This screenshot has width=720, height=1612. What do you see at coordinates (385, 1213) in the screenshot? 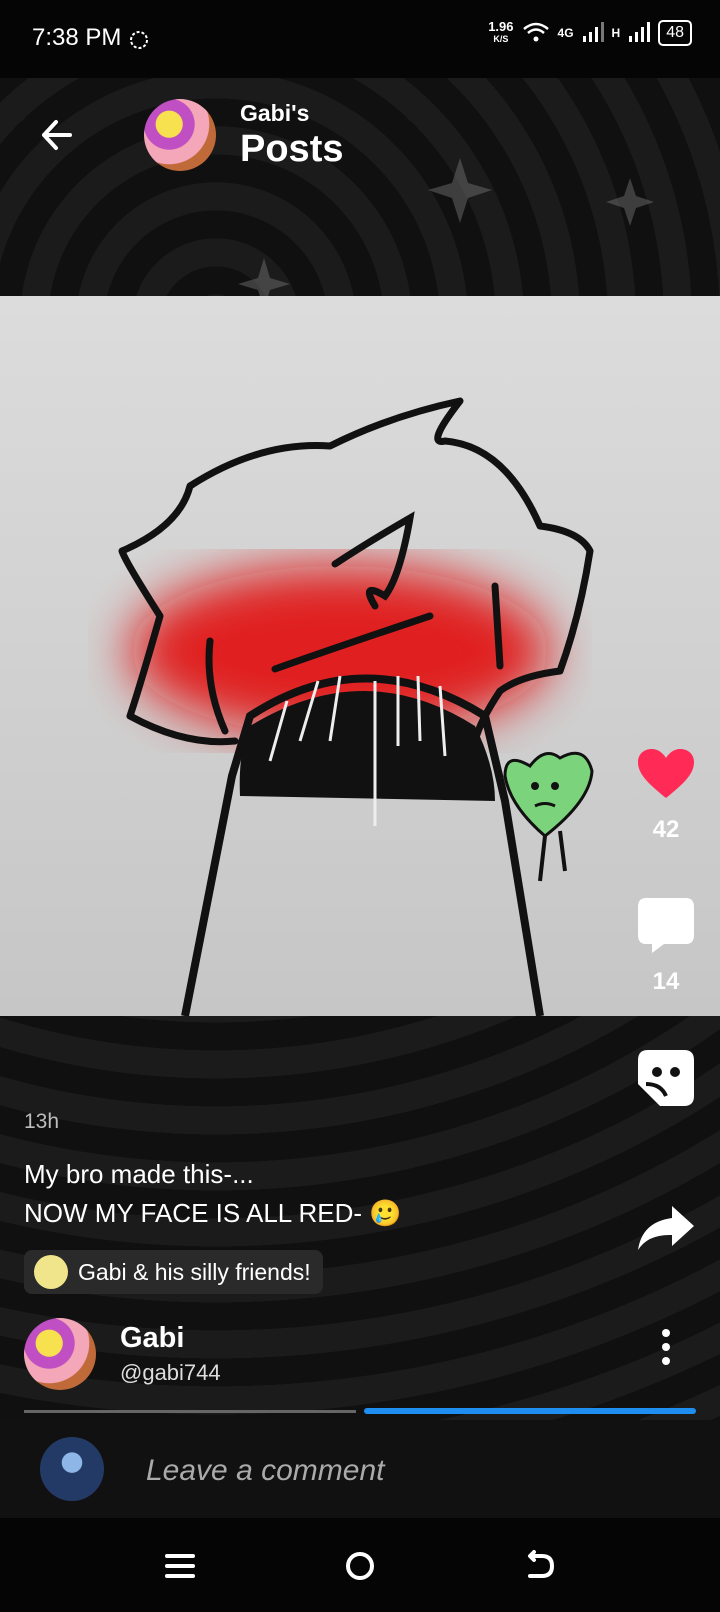
I see `emoji: 🥲` at bounding box center [385, 1213].